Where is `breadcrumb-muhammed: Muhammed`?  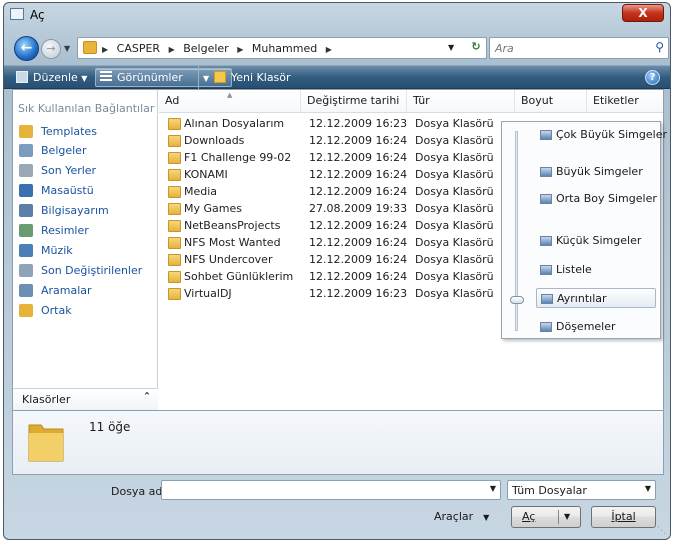 breadcrumb-muhammed: Muhammed is located at coordinates (284, 48).